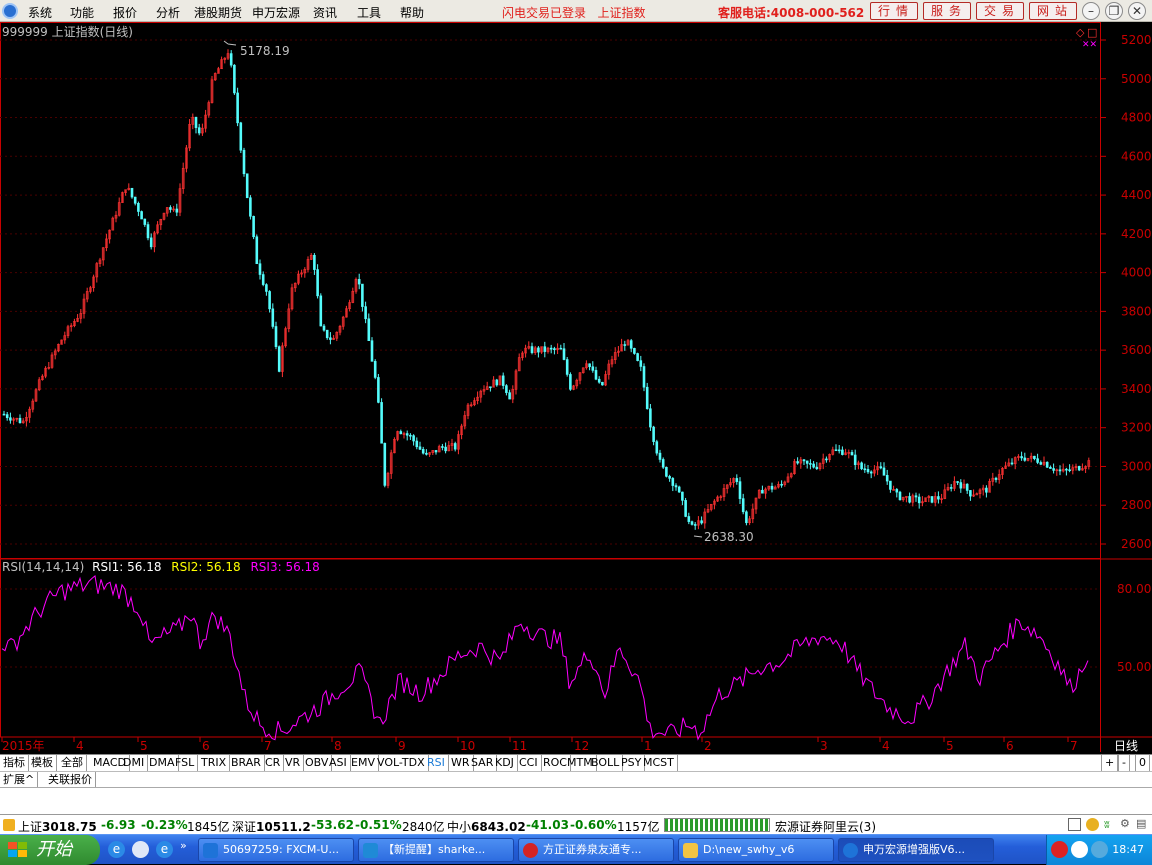  I want to click on price-tick-label: 4800, so click(1136, 118).